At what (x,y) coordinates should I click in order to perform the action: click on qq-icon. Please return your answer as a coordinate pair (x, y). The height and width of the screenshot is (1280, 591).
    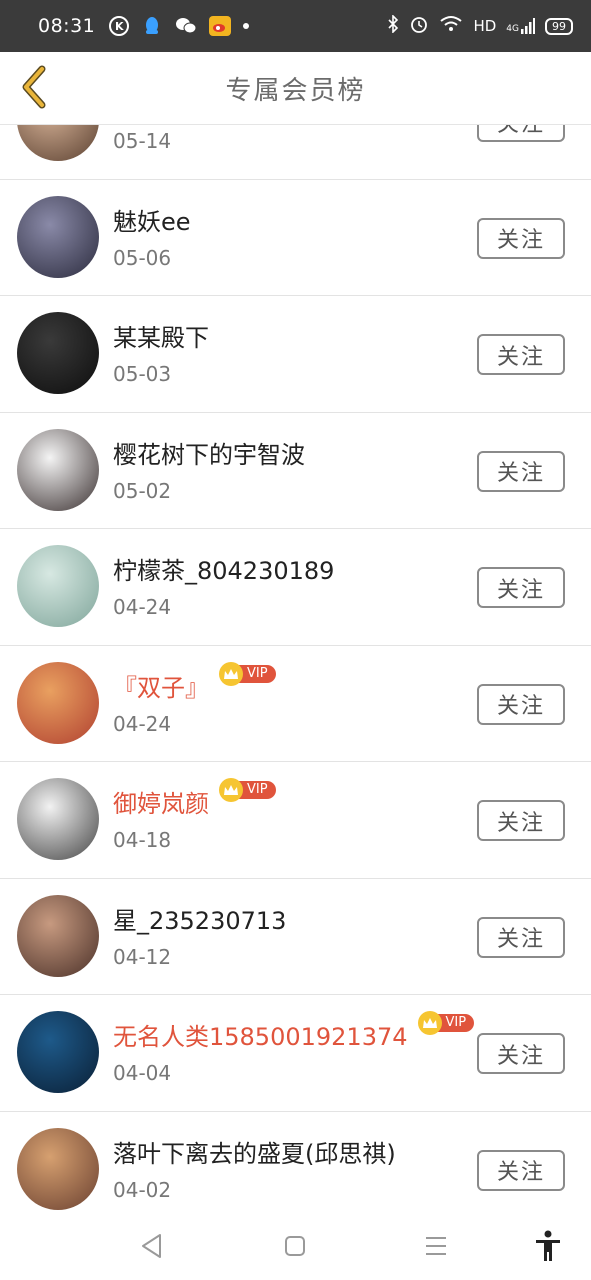
    Looking at the image, I should click on (152, 26).